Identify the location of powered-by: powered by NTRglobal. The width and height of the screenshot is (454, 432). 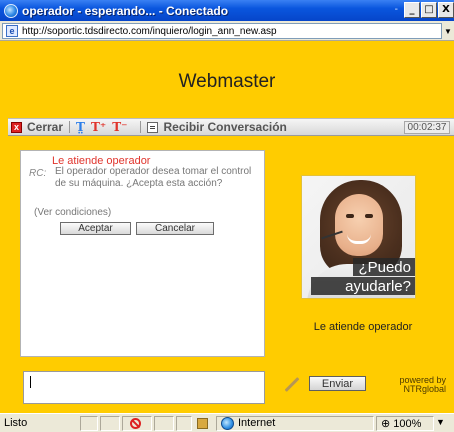
(416, 385).